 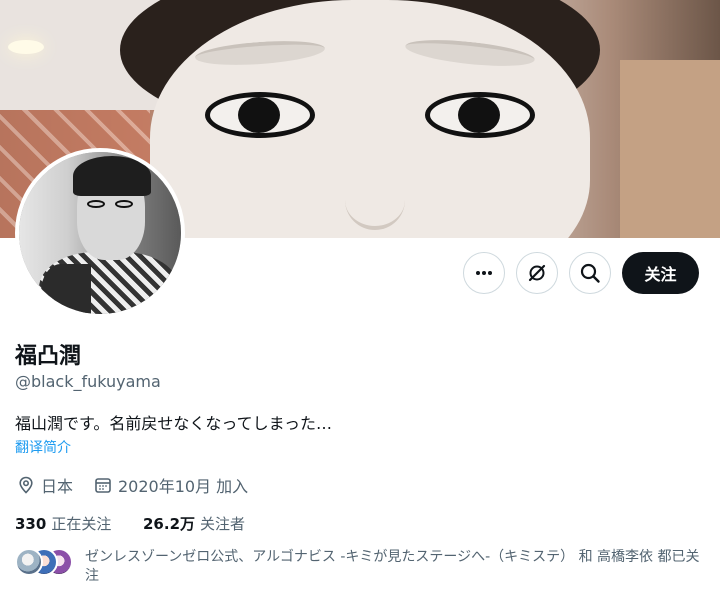 I want to click on more-horizontal-icon, so click(x=484, y=273).